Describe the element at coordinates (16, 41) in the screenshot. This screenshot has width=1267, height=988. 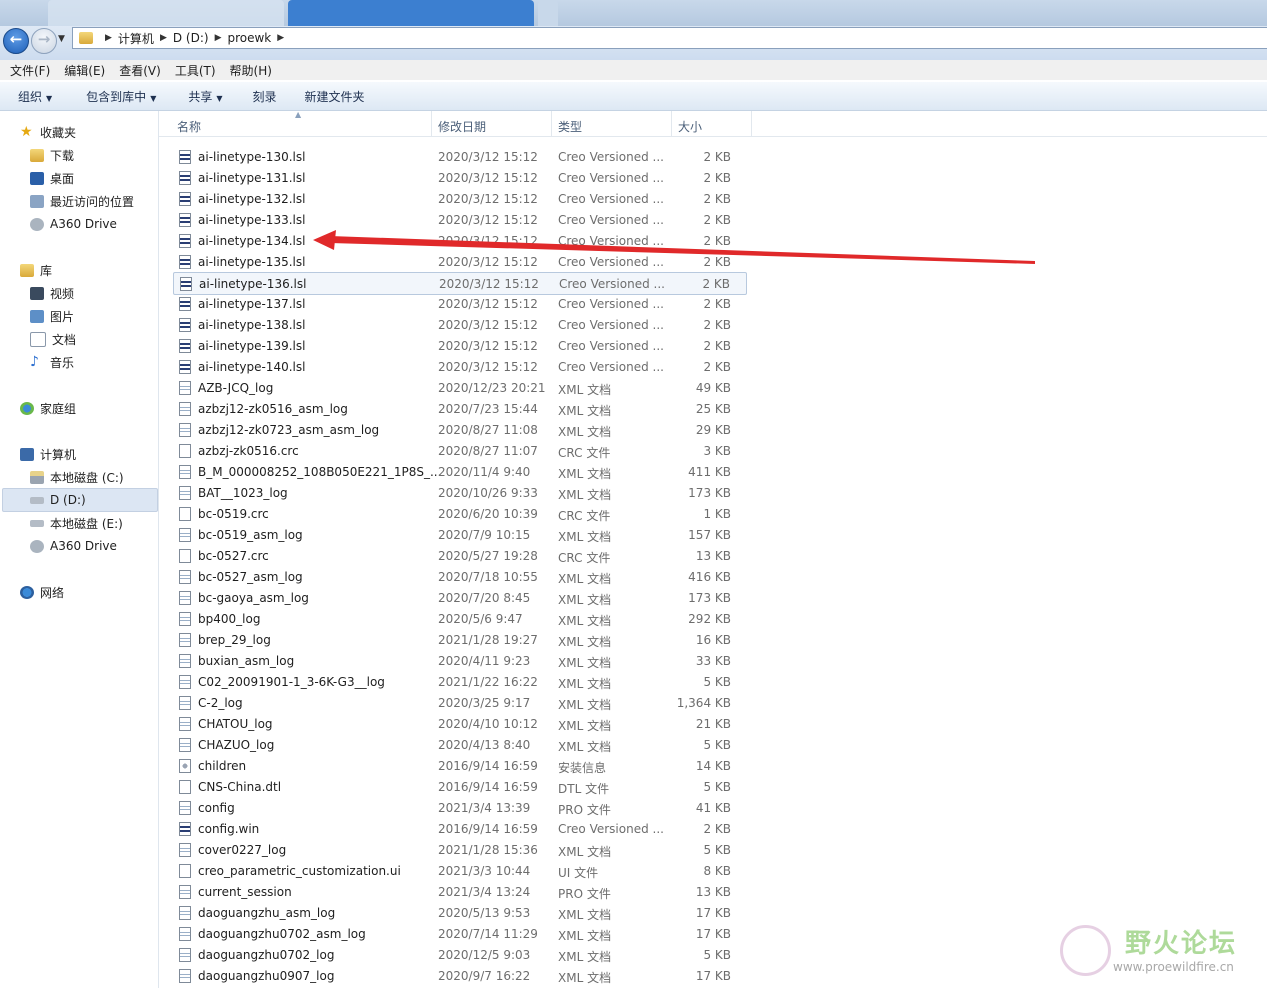
I see `back-button: ←` at that location.